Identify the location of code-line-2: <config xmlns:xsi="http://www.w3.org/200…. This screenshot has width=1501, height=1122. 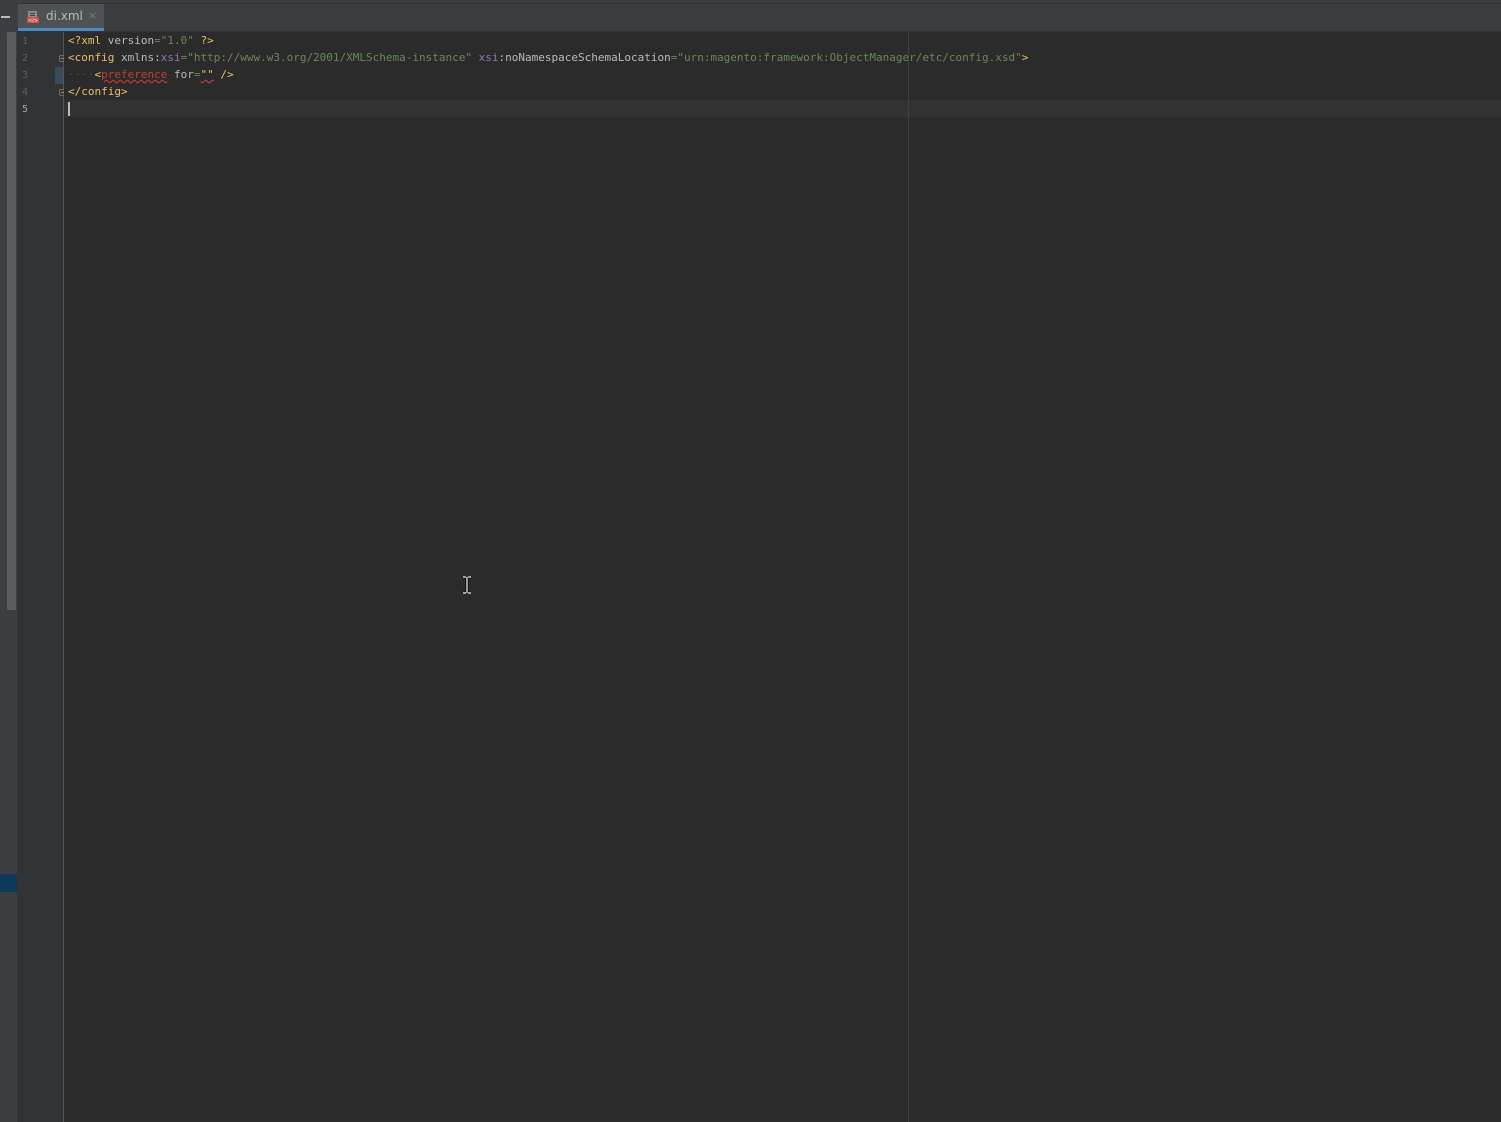
(548, 57).